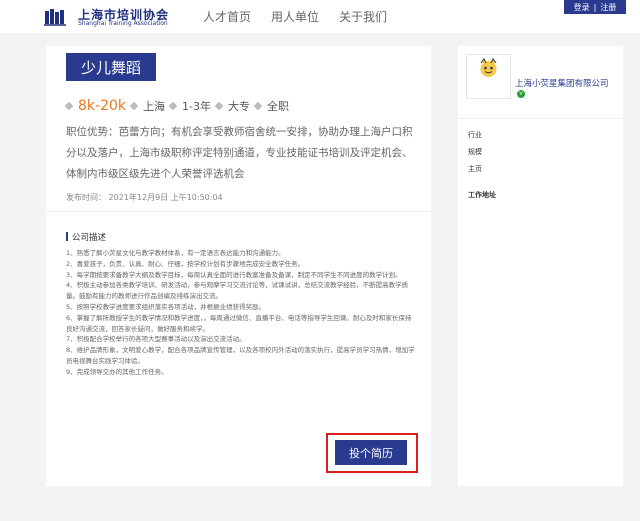 This screenshot has width=640, height=521. Describe the element at coordinates (55, 17) in the screenshot. I see `books-logo-icon` at that location.